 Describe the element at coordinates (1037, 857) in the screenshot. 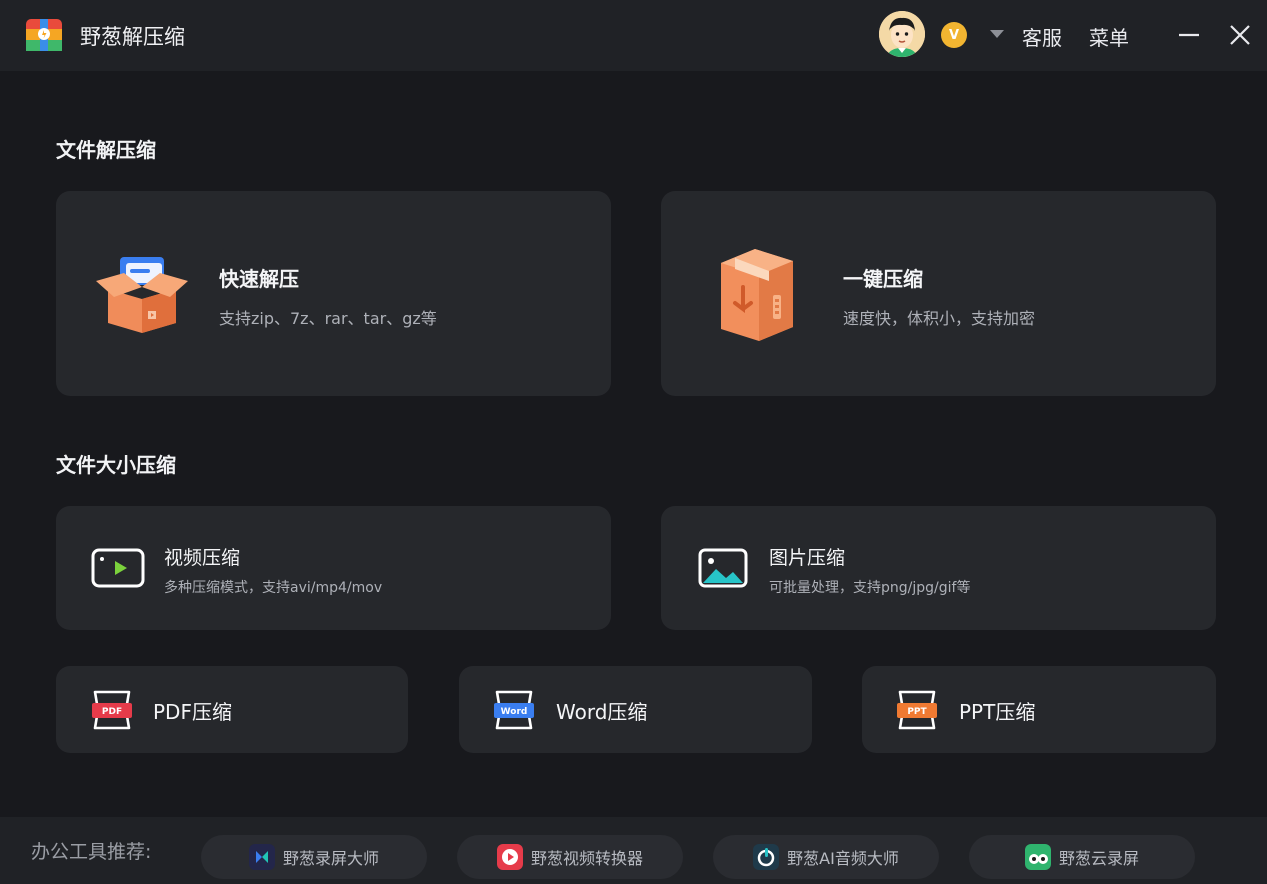

I see `cloud-recorder-icon` at that location.